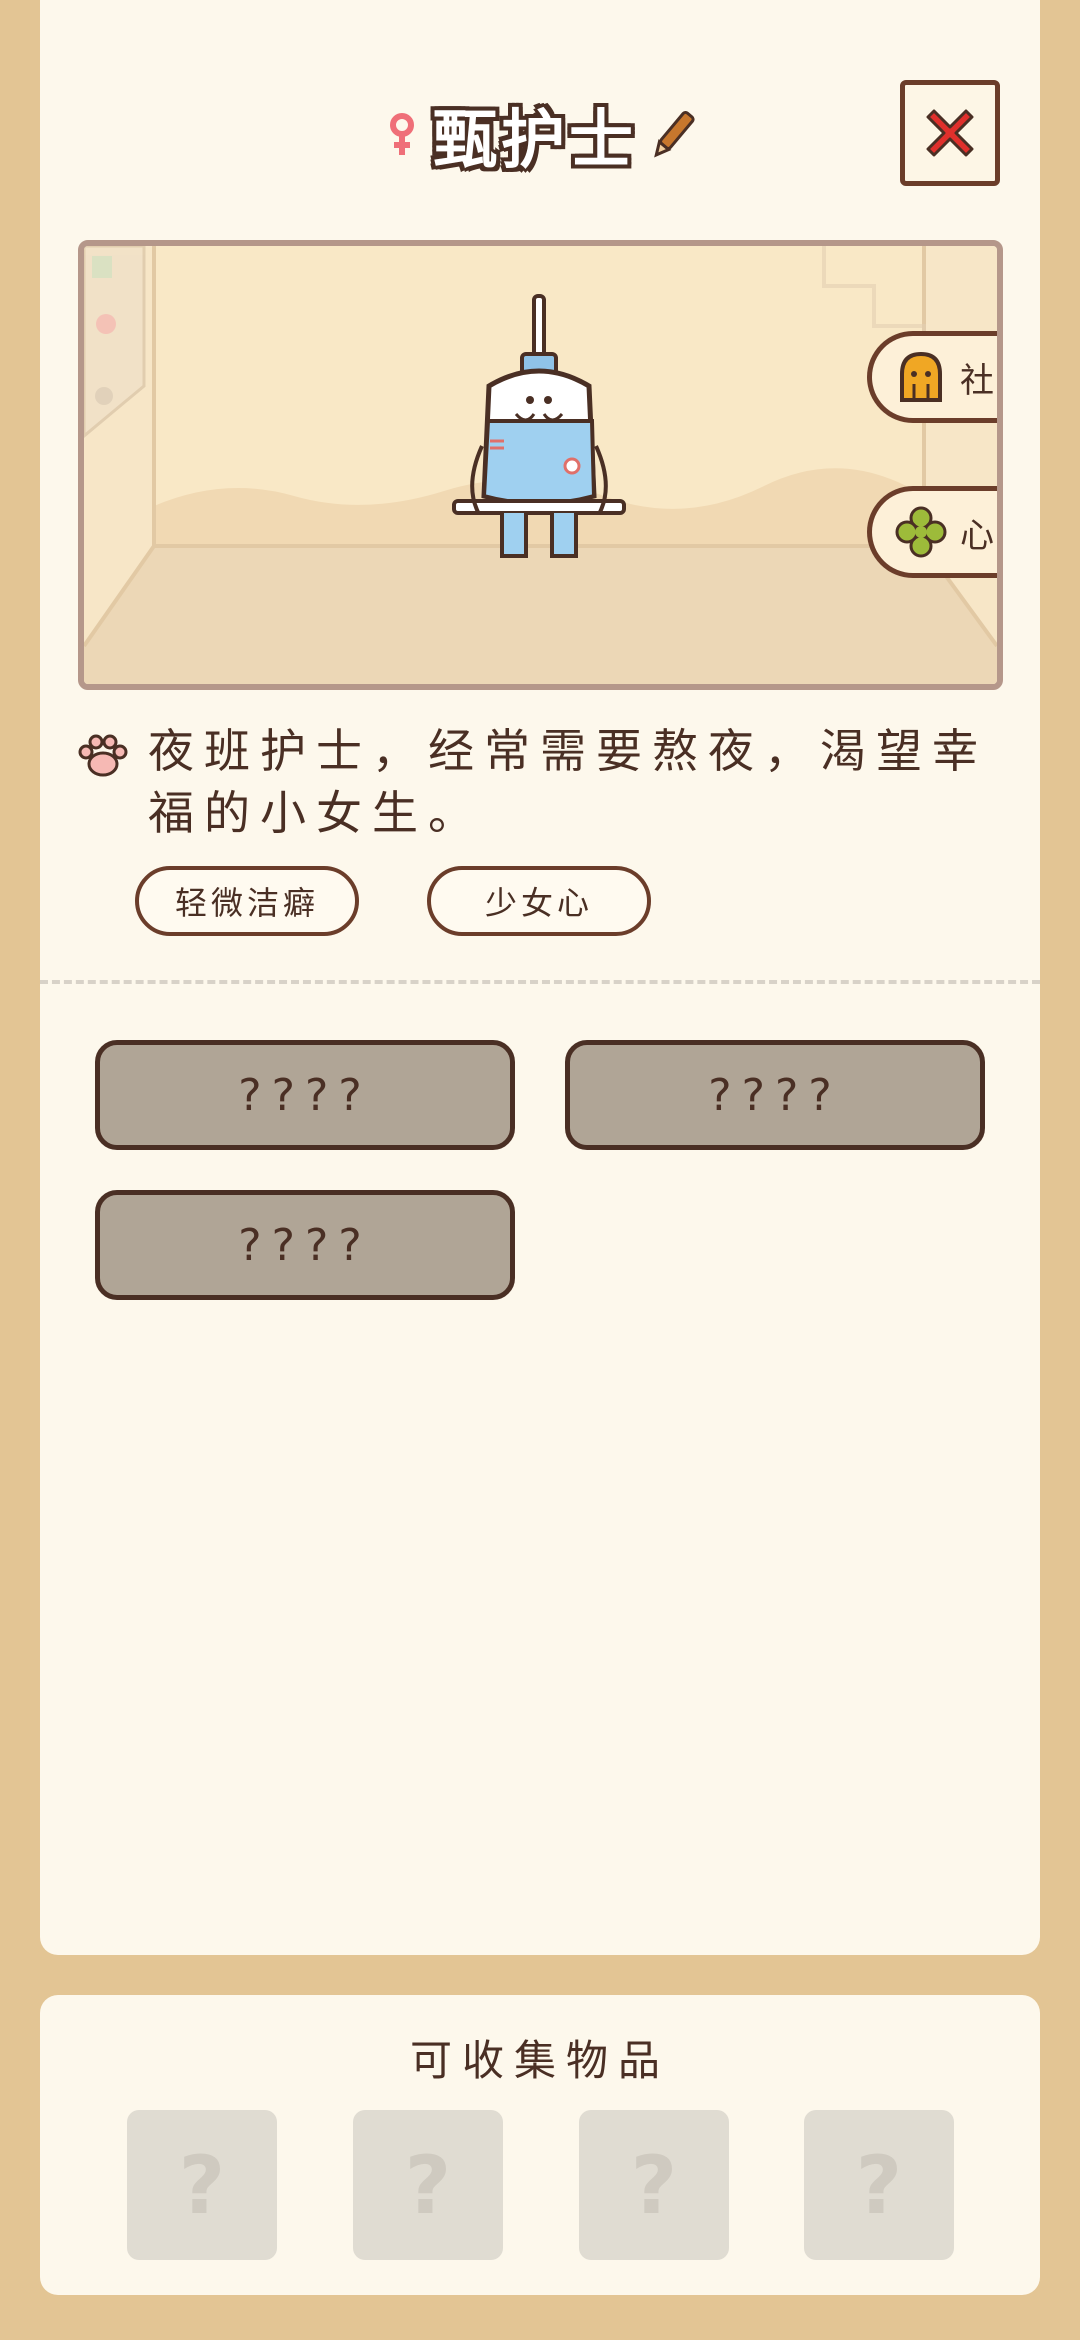 Image resolution: width=1080 pixels, height=2340 pixels. What do you see at coordinates (568, 782) in the screenshot?
I see `character-description: 夜班护士，经常需要熬夜，渴望幸福的小女生。` at bounding box center [568, 782].